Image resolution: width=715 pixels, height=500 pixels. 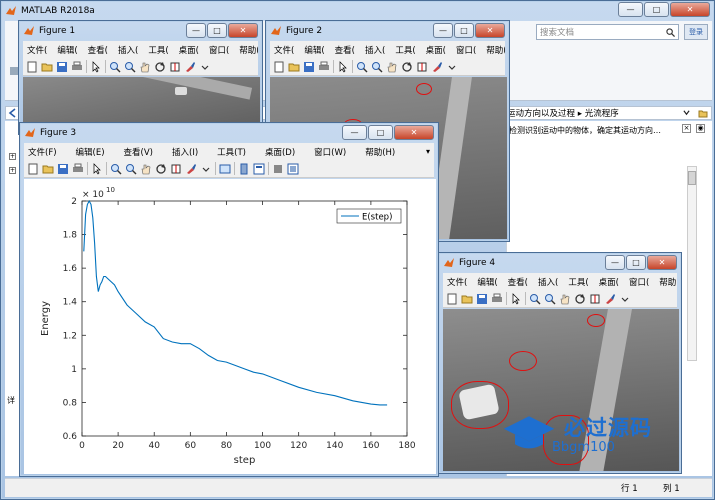 What do you see at coordinates (692, 178) in the screenshot?
I see `scrollbar-thumb` at bounding box center [692, 178].